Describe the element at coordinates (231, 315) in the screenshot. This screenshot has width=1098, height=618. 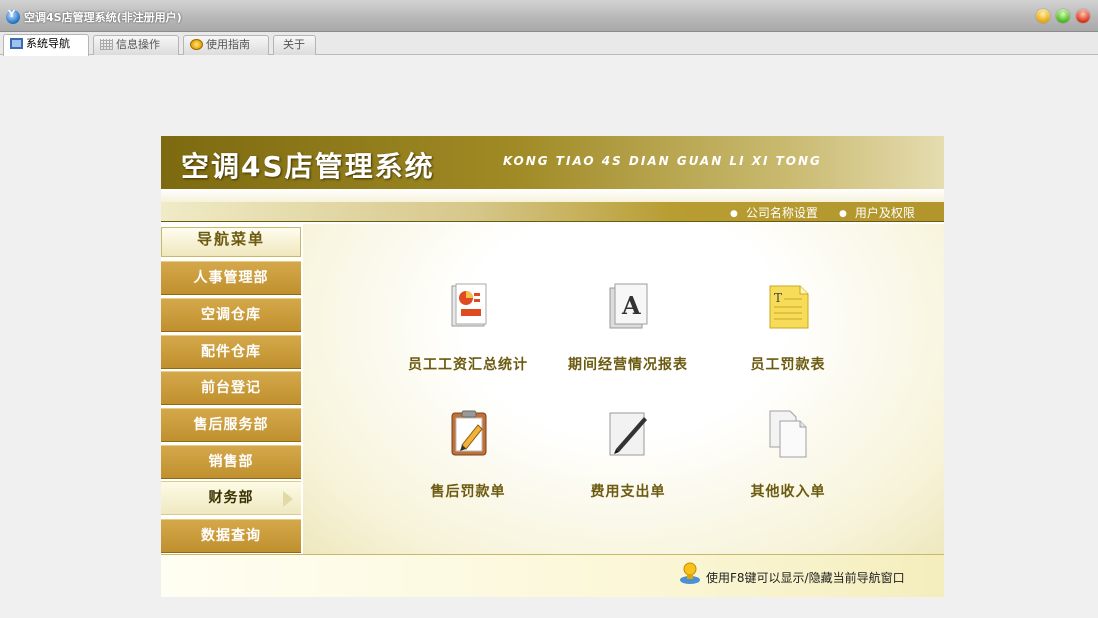
I see `sidebar-item-ac-warehouse: 空调仓库` at that location.